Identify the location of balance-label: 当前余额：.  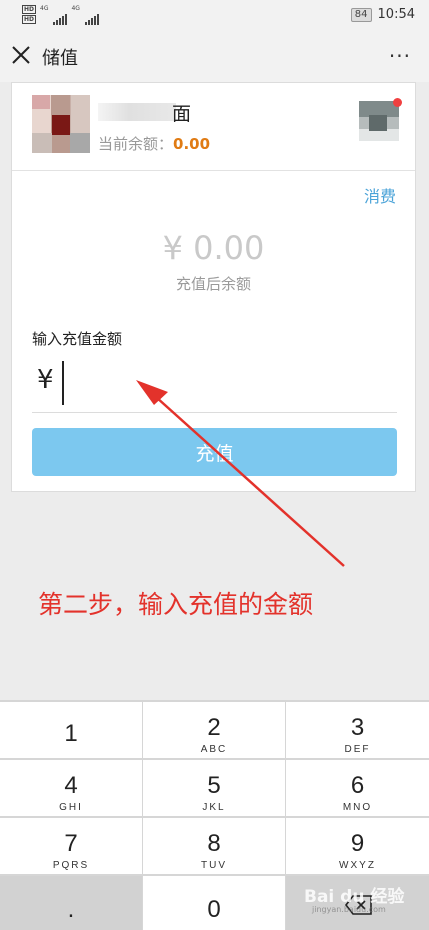
(136, 144).